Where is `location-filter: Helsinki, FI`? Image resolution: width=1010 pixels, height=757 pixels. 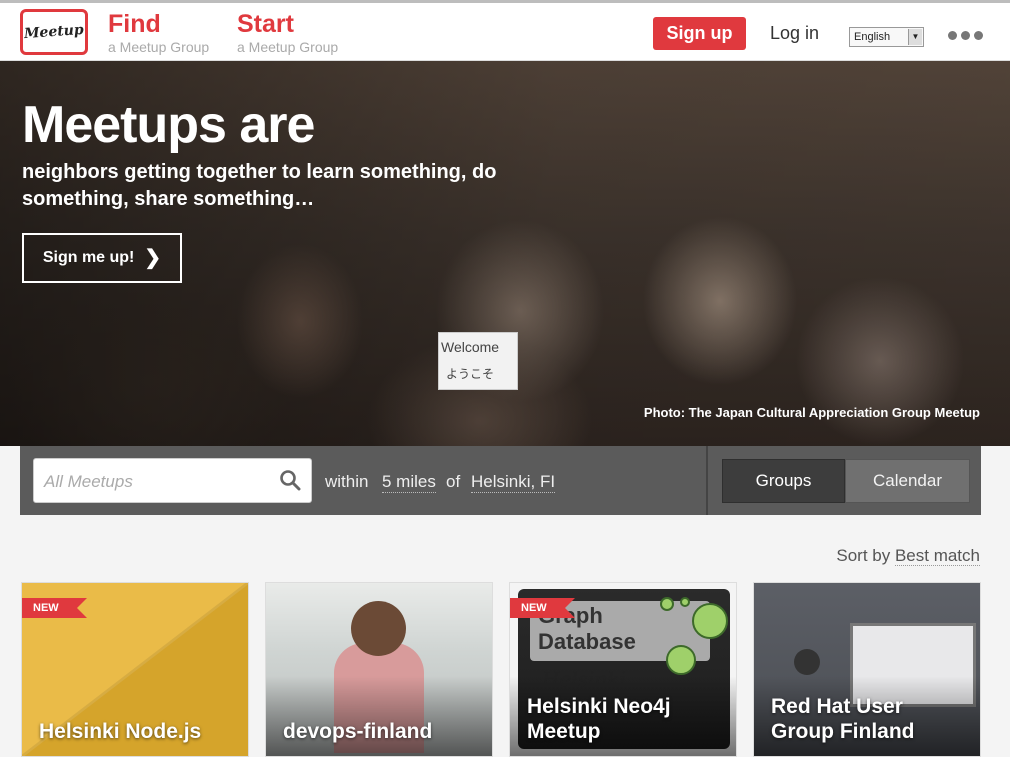
location-filter: Helsinki, FI is located at coordinates (513, 482).